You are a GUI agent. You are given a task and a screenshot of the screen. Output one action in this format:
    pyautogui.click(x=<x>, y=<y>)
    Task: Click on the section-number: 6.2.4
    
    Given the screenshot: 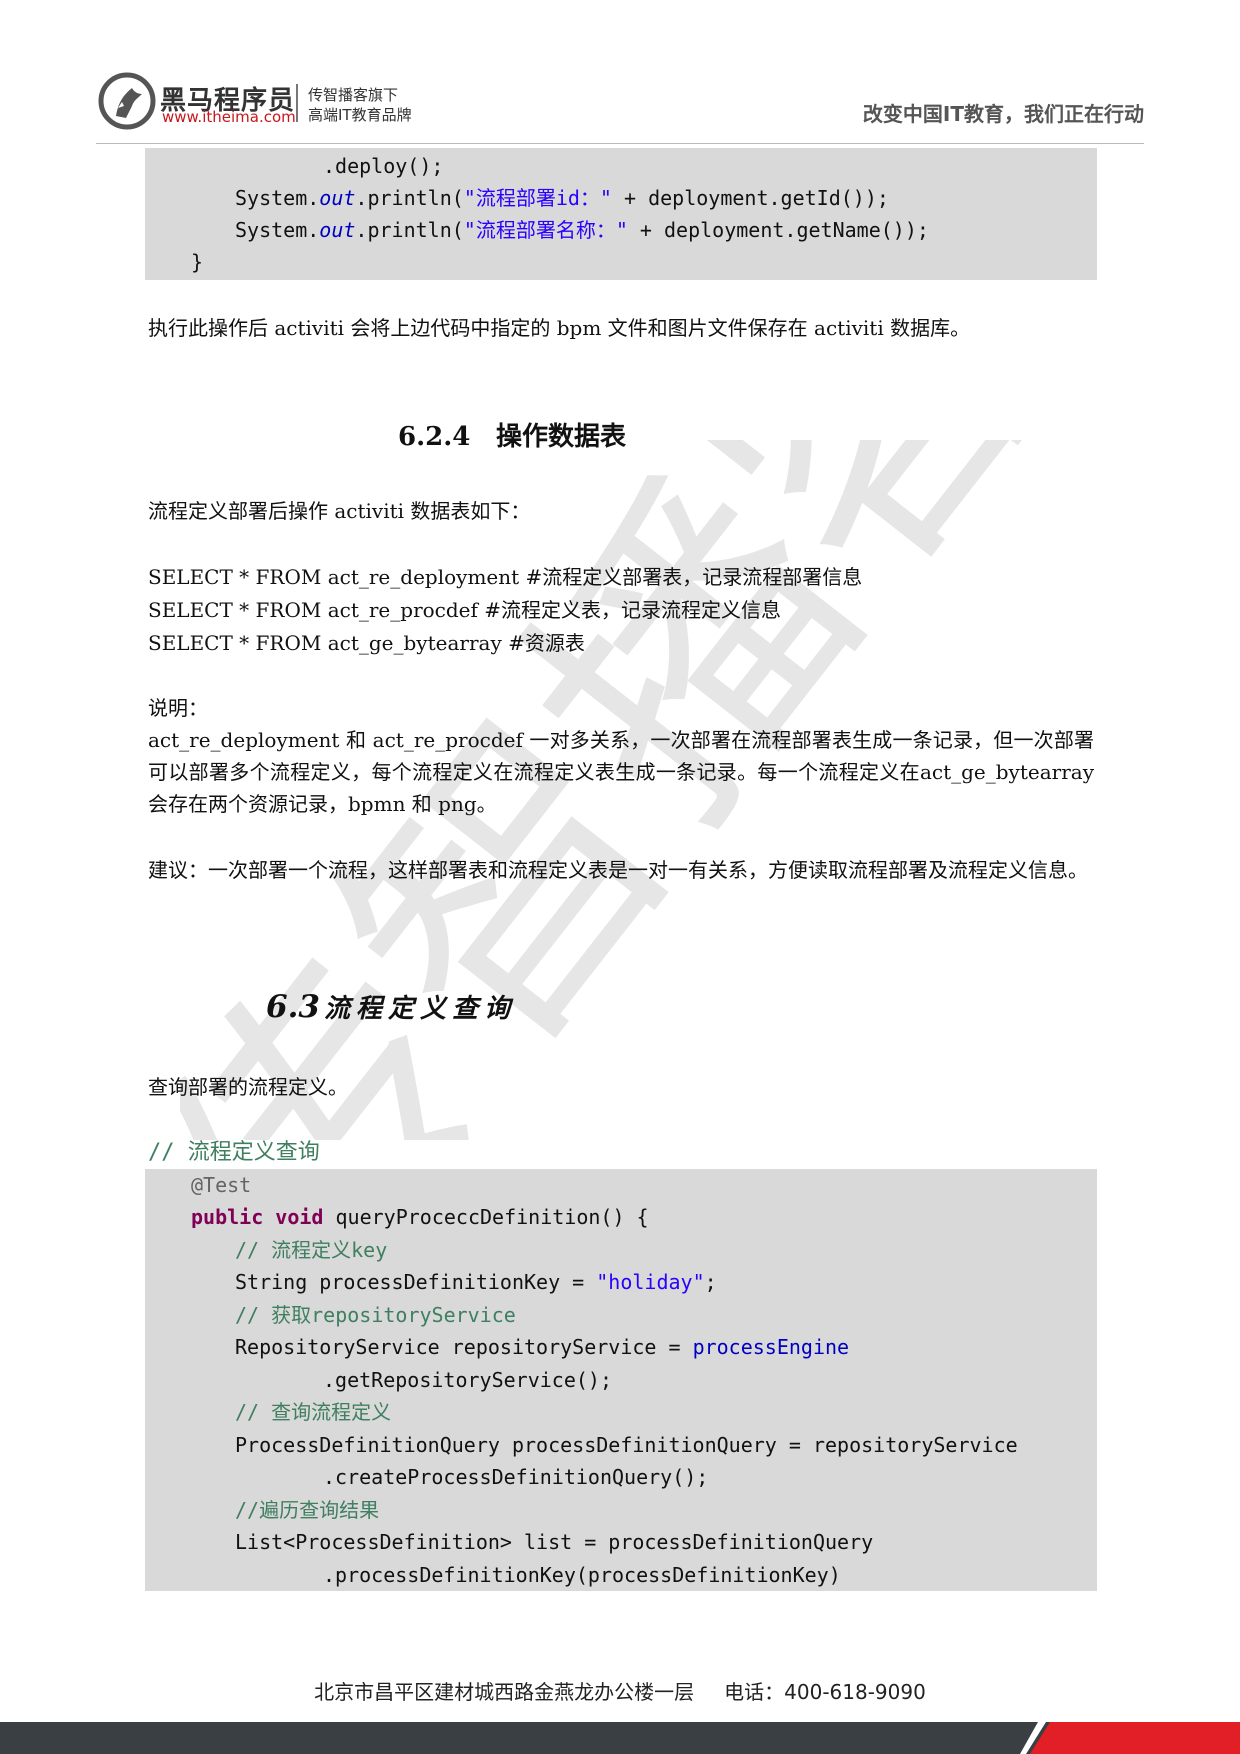 What is the action you would take?
    pyautogui.click(x=434, y=437)
    